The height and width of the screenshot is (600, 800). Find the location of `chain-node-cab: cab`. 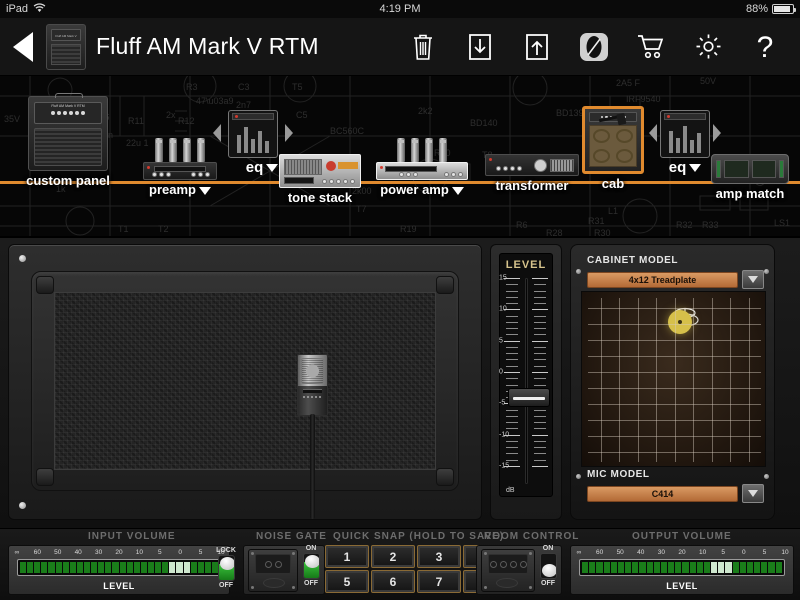

chain-node-cab: cab is located at coordinates (613, 148).